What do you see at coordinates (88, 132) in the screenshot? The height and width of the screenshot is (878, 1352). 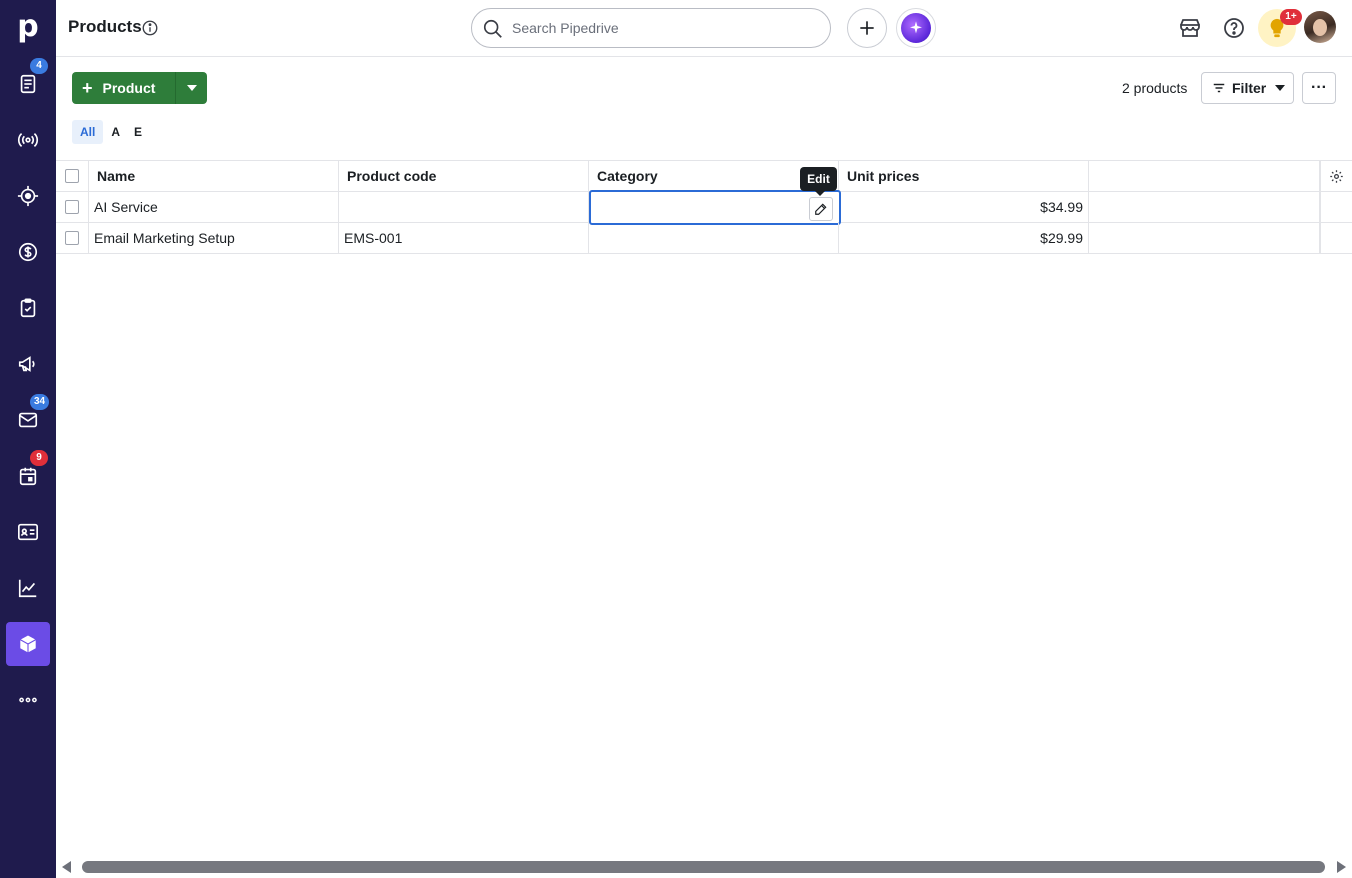 I see `letter-tab-all: All` at bounding box center [88, 132].